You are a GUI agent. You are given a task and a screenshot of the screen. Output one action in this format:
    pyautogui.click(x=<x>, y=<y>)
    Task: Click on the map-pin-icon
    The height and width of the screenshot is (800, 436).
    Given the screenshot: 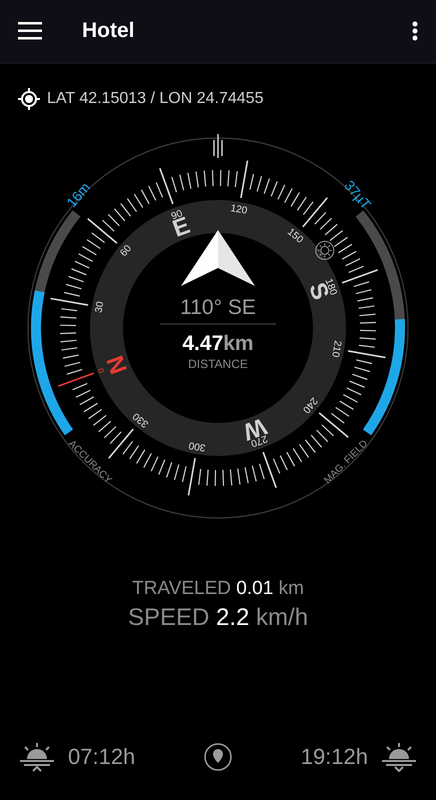 What is the action you would take?
    pyautogui.click(x=218, y=757)
    